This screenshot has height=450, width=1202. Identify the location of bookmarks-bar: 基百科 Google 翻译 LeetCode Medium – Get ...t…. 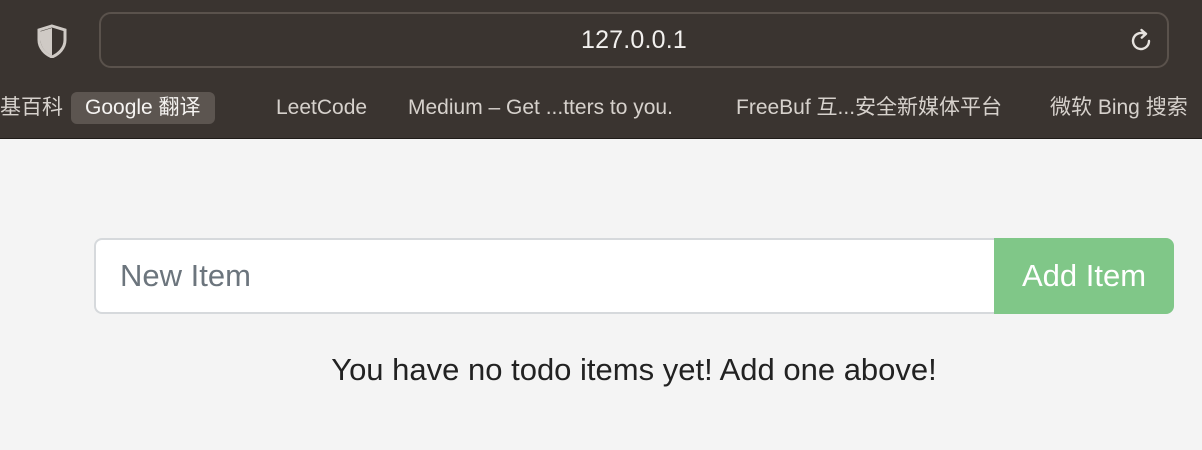
(601, 108).